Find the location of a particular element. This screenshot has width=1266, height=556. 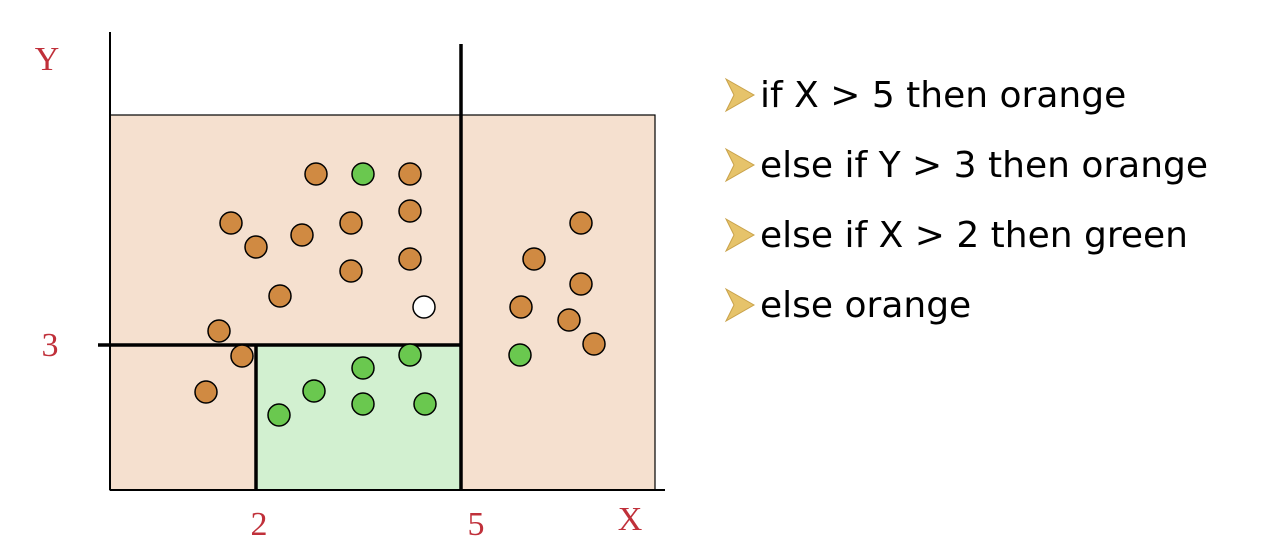

region-upper-left-orange is located at coordinates (285, 230).